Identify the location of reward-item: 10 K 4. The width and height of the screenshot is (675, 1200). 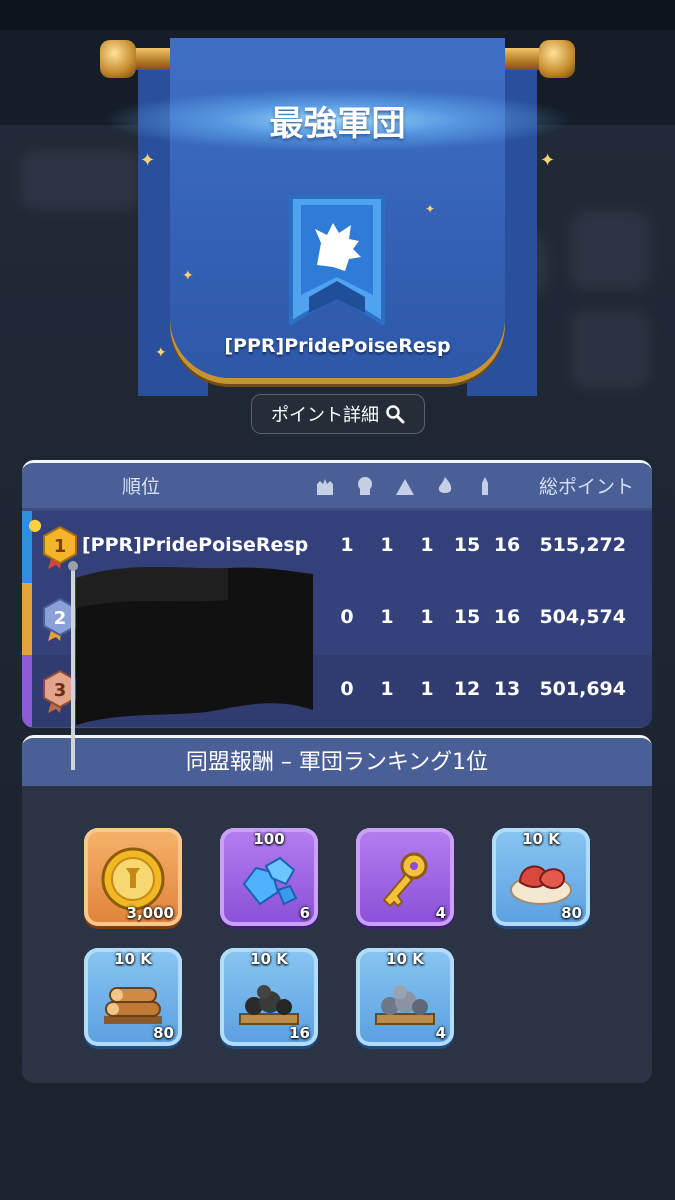
(405, 997).